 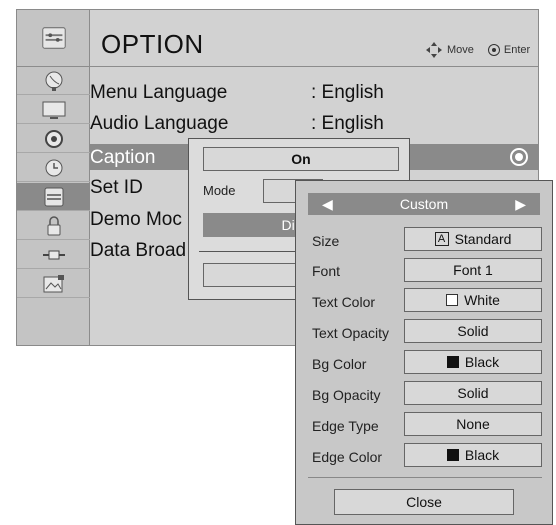 I want to click on page-title: OPTION, so click(x=152, y=44).